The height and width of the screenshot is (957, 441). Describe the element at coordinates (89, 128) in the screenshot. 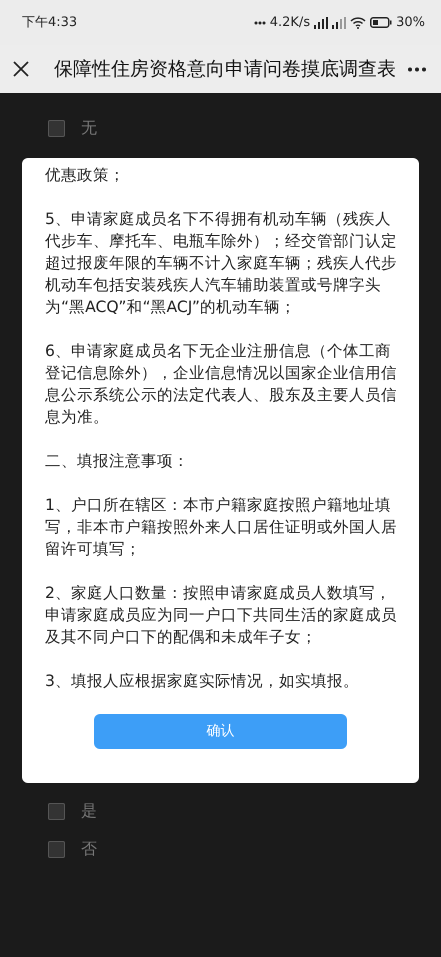

I see `option-label: 无` at that location.